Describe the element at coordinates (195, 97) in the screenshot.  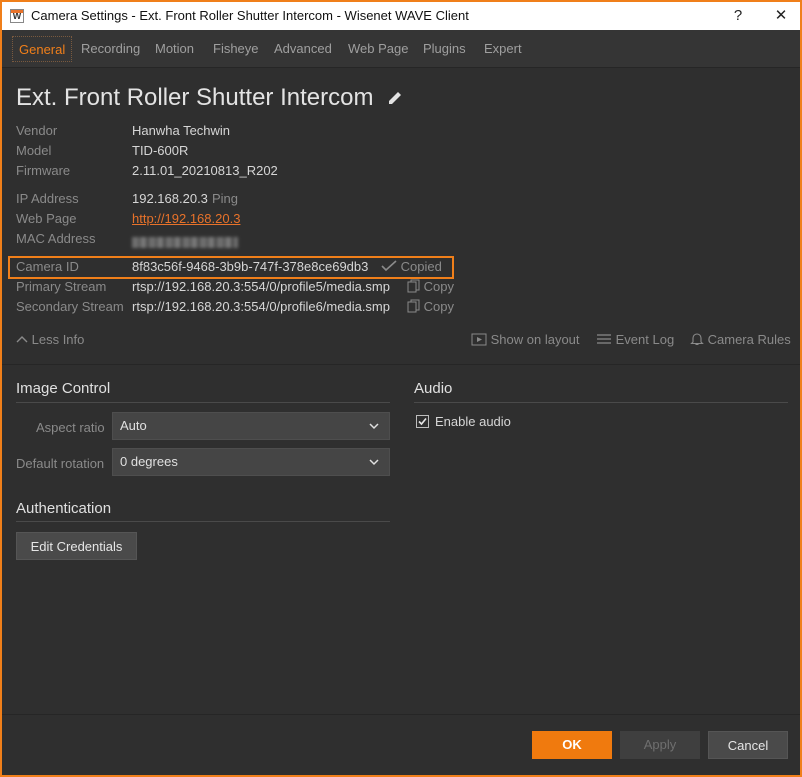
I see `camera-name: Ext. Front Roller Shutter Intercom` at that location.